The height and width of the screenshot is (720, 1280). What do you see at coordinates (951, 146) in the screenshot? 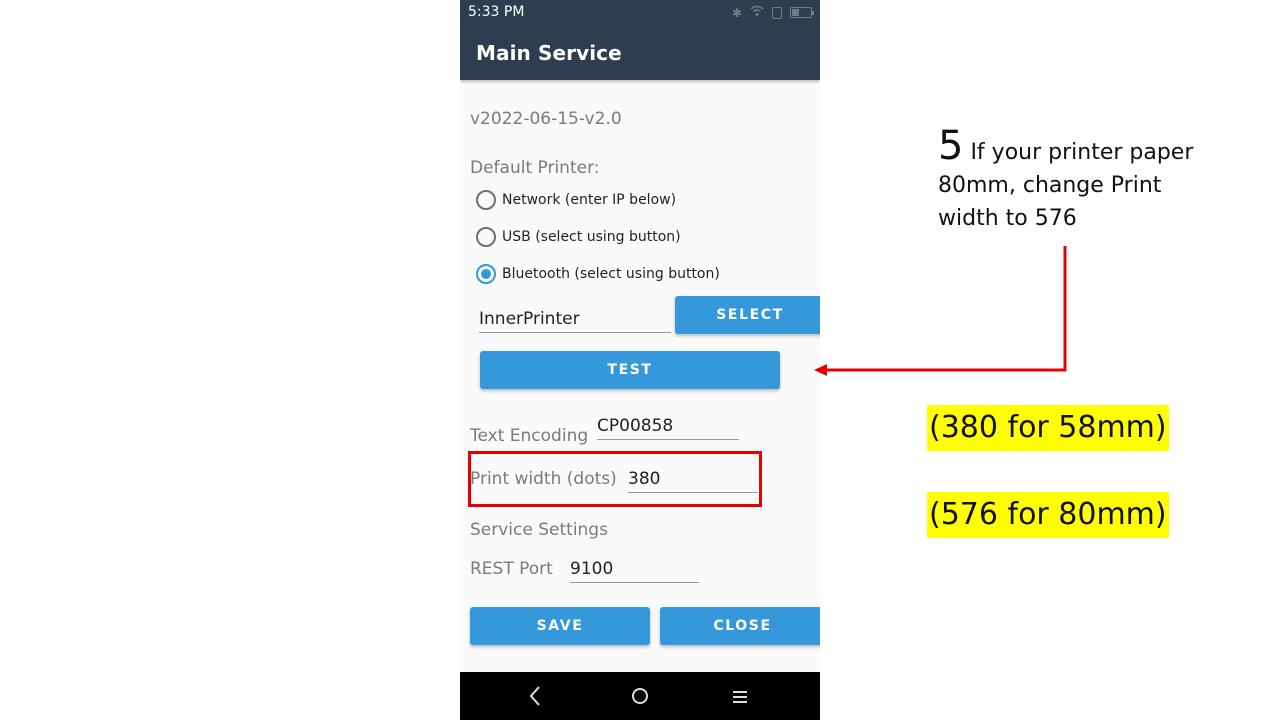
I see `step-number: 5` at bounding box center [951, 146].